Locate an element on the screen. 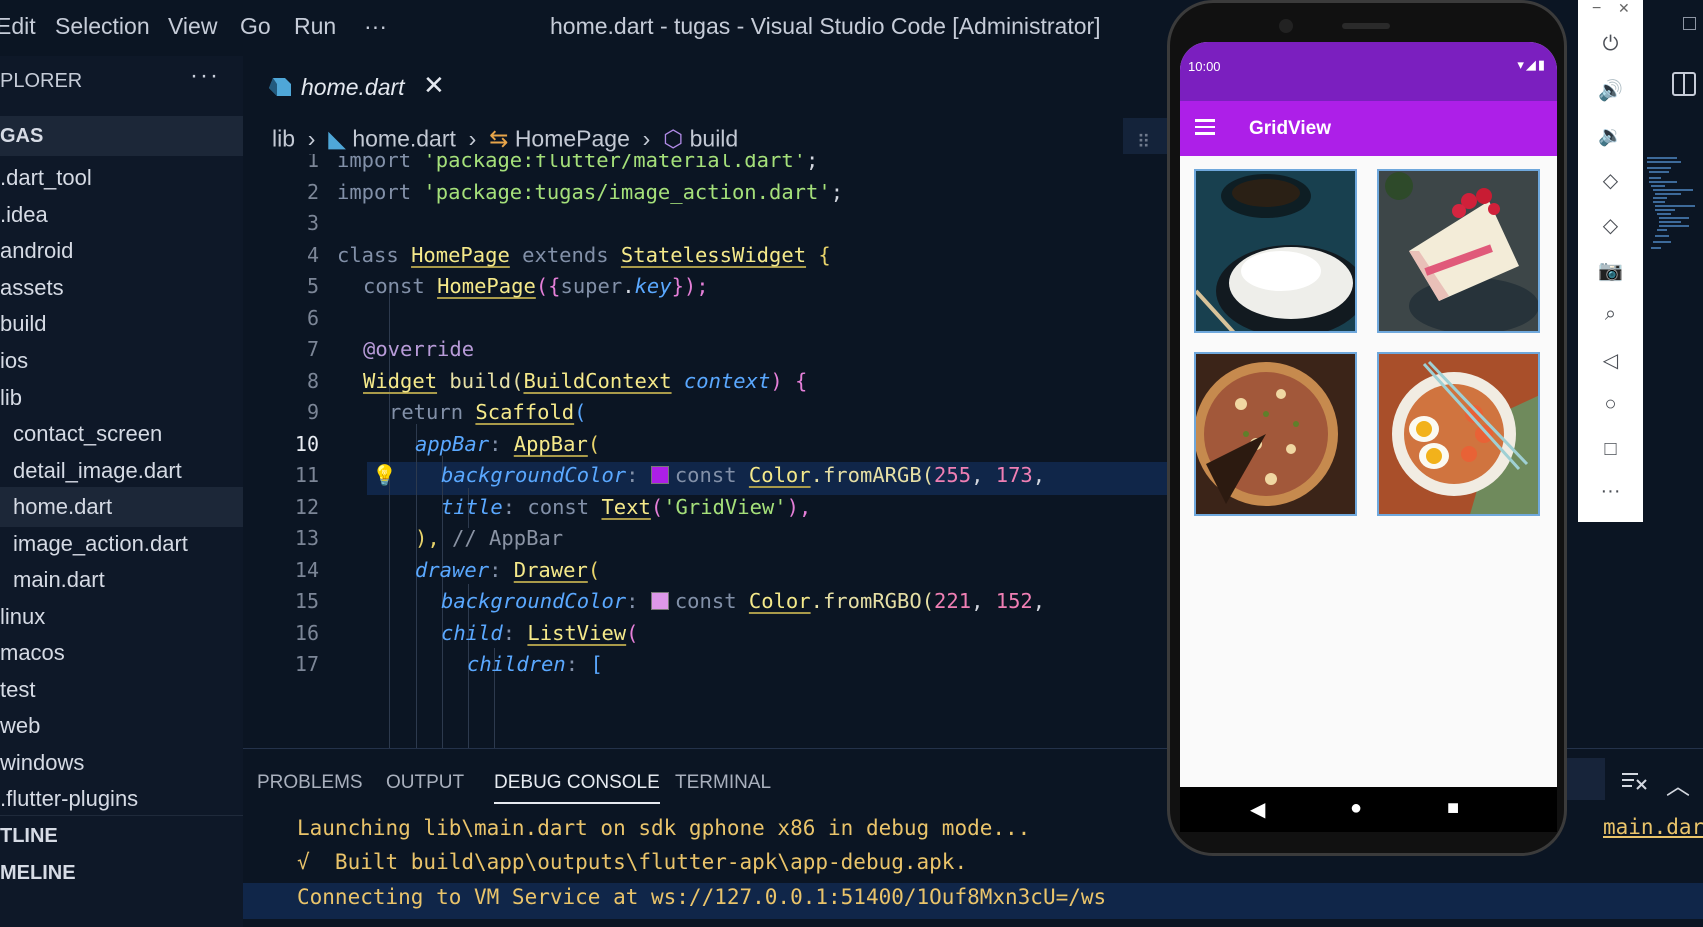  menu-icon is located at coordinates (1205, 127).